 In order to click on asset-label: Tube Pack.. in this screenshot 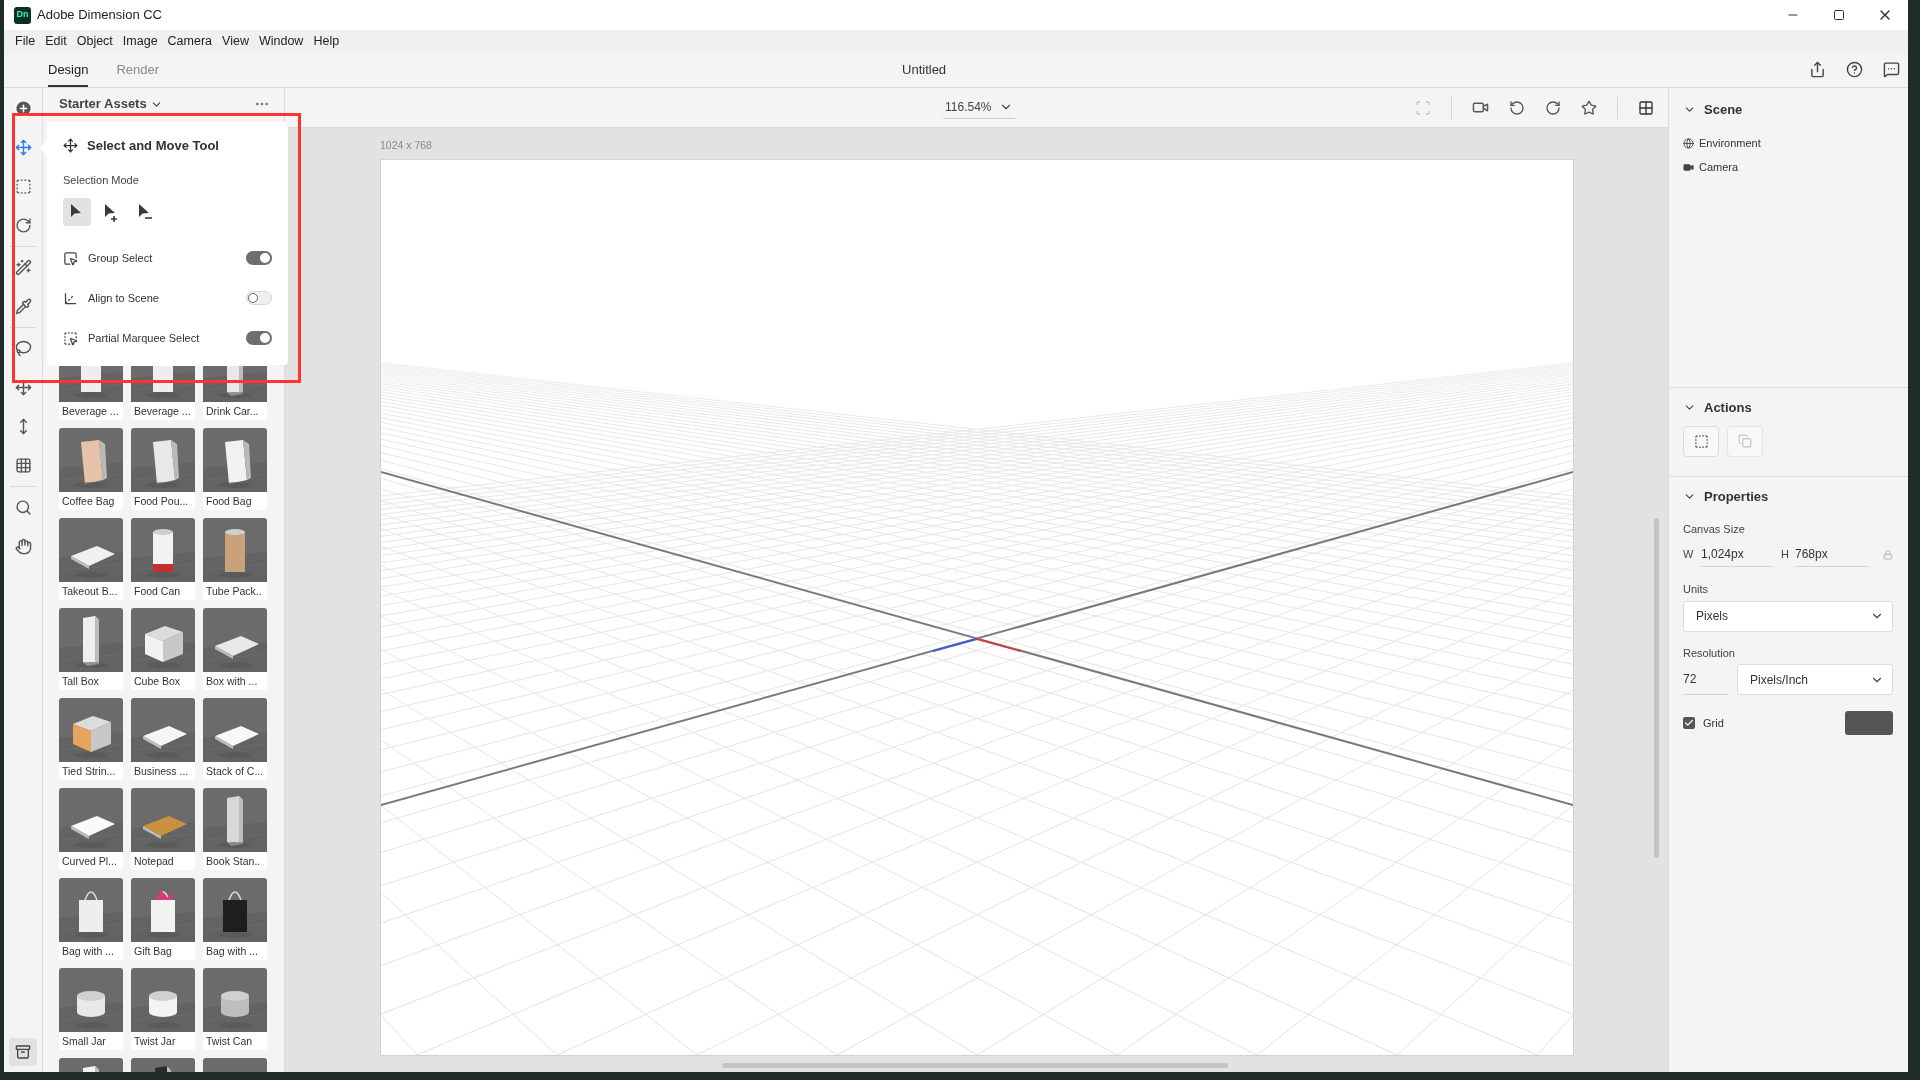, I will do `click(234, 591)`.